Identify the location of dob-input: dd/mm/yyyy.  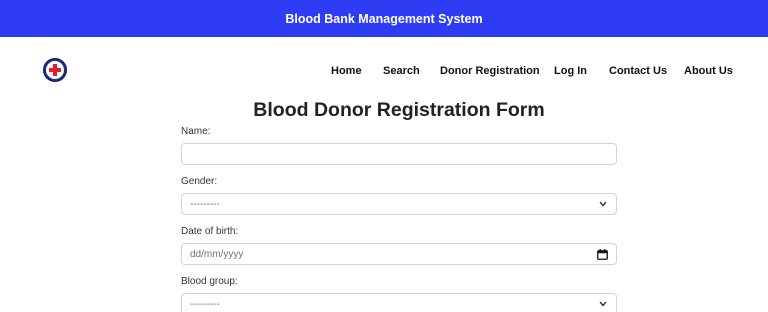
(399, 254).